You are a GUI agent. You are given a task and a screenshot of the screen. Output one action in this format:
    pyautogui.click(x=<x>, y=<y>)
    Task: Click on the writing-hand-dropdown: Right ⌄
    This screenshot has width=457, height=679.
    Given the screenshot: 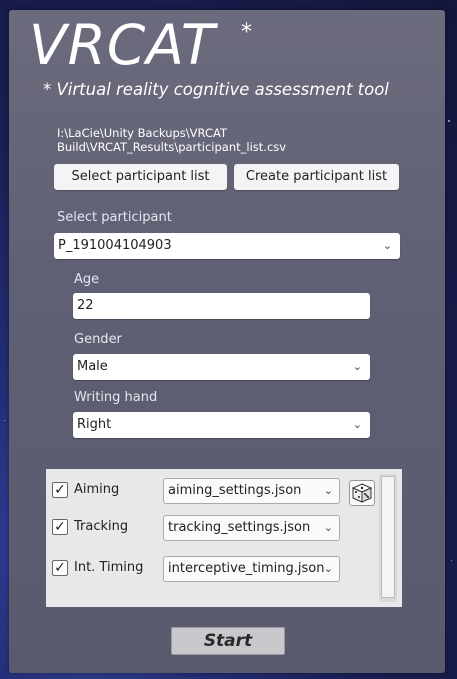 What is the action you would take?
    pyautogui.click(x=221, y=425)
    